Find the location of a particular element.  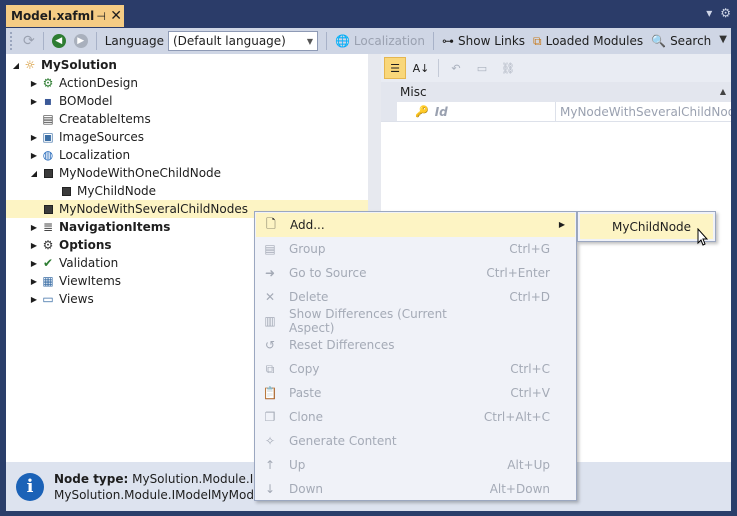

tree-item-label: Views is located at coordinates (76, 299).